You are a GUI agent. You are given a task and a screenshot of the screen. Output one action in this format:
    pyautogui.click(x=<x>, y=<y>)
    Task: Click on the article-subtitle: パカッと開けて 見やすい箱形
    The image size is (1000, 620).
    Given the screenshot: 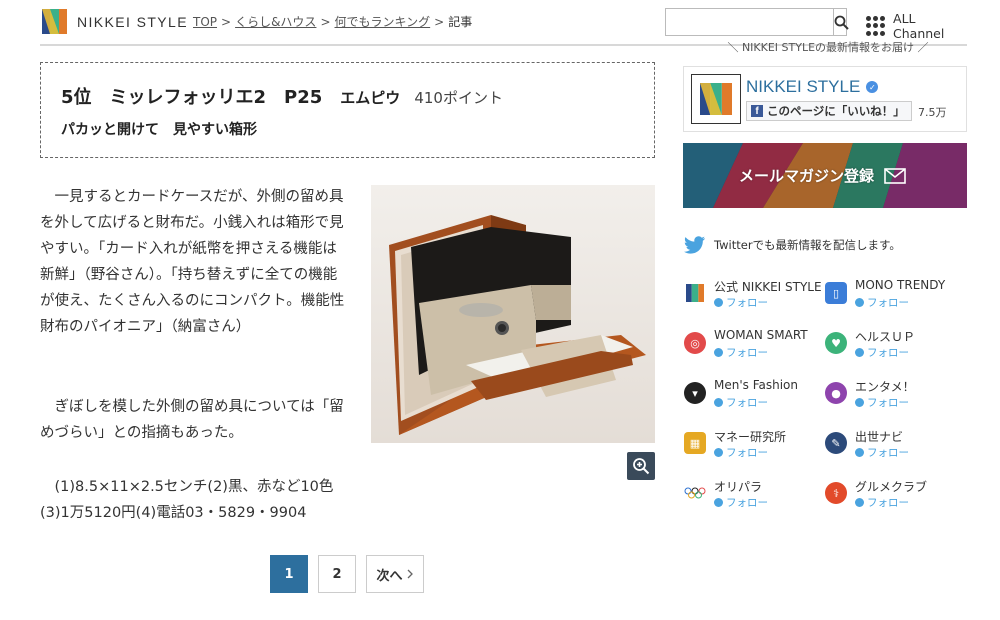 What is the action you would take?
    pyautogui.click(x=159, y=130)
    